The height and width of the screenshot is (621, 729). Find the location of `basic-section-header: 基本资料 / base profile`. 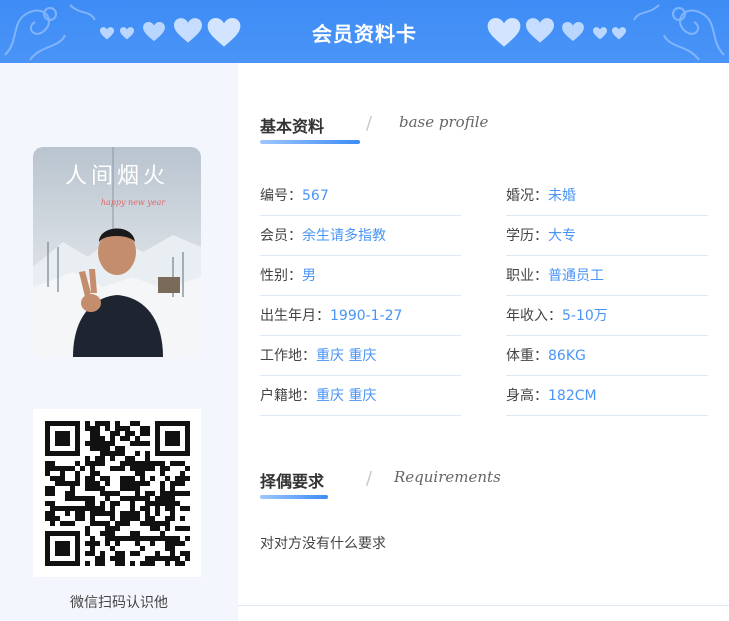

basic-section-header: 基本资料 / base profile is located at coordinates (390, 133).